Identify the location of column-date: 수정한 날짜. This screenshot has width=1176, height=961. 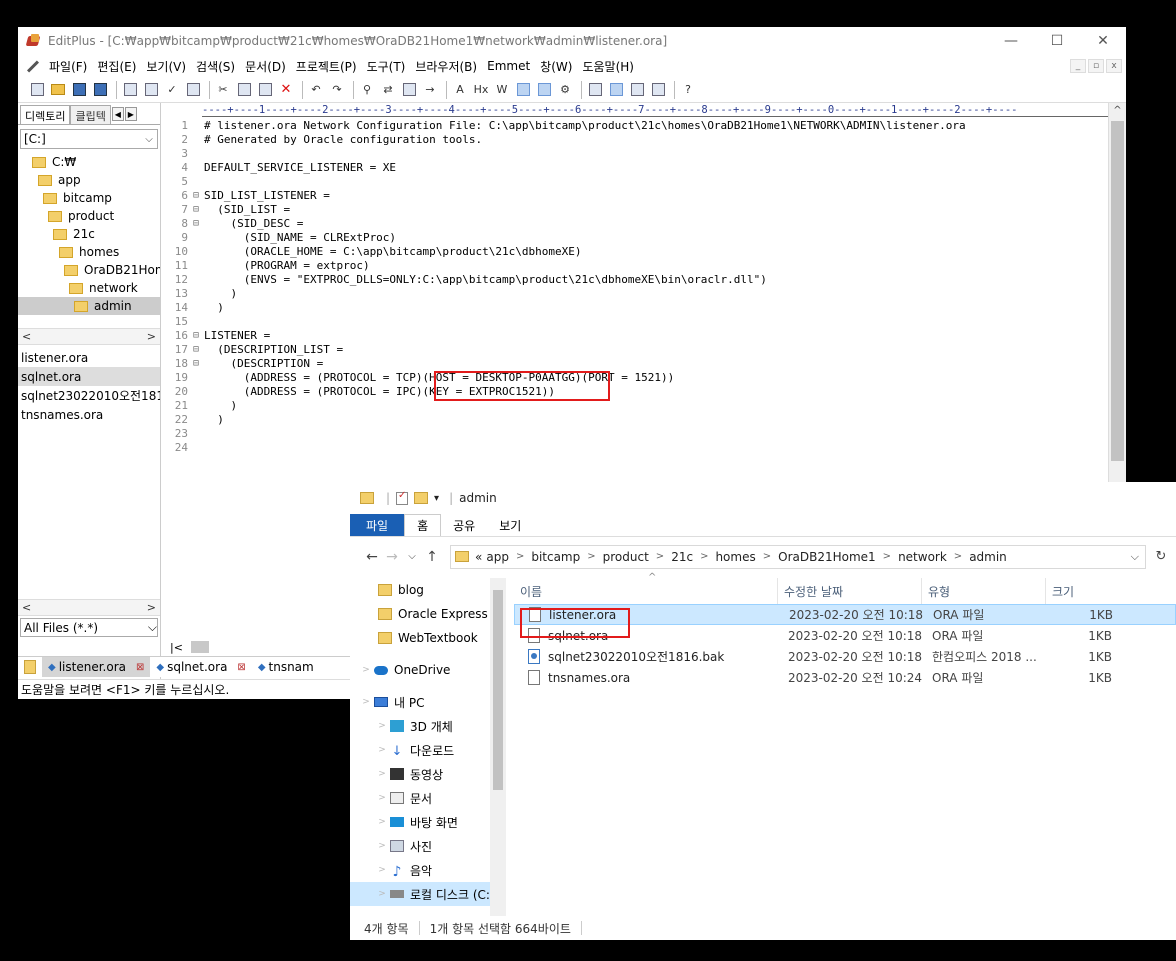
(850, 591).